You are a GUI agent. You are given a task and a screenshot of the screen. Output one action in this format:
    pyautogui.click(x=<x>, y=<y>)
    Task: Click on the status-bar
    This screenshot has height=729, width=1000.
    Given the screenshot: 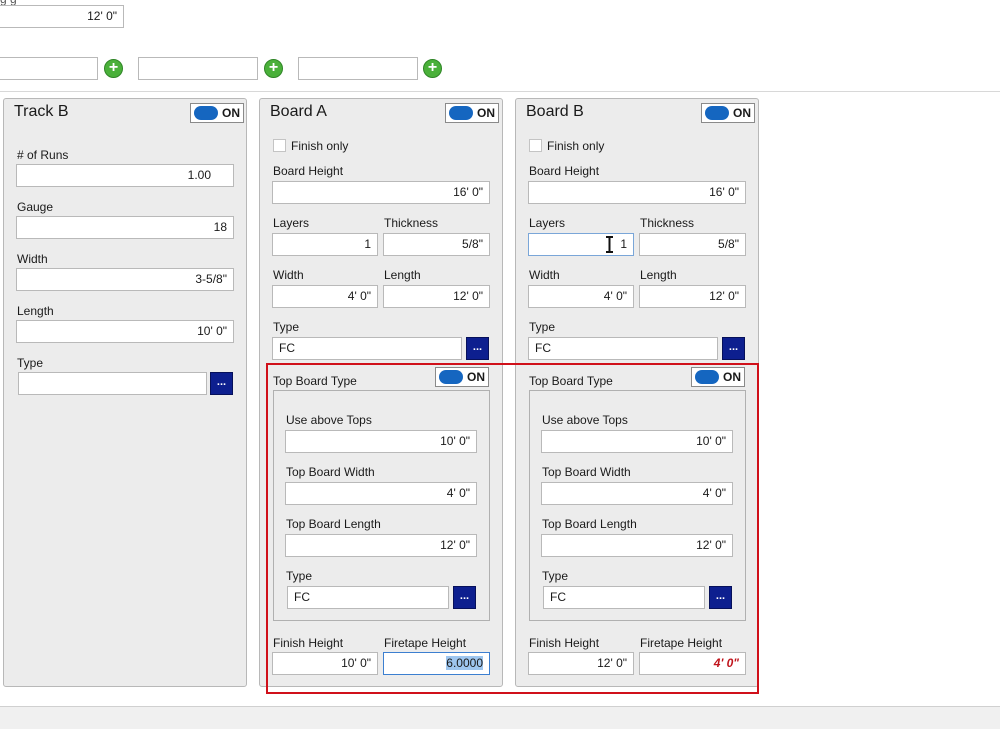 What is the action you would take?
    pyautogui.click(x=500, y=717)
    